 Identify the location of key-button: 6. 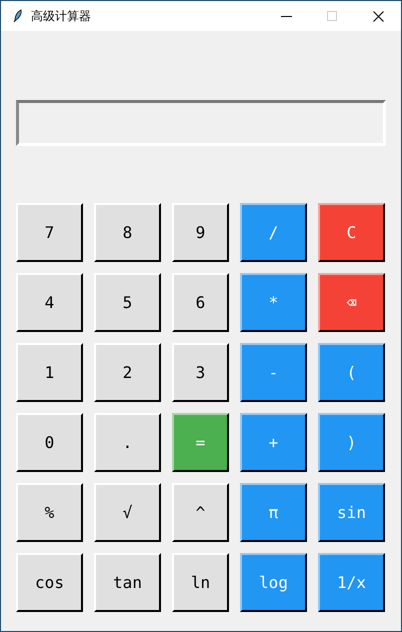
(200, 302).